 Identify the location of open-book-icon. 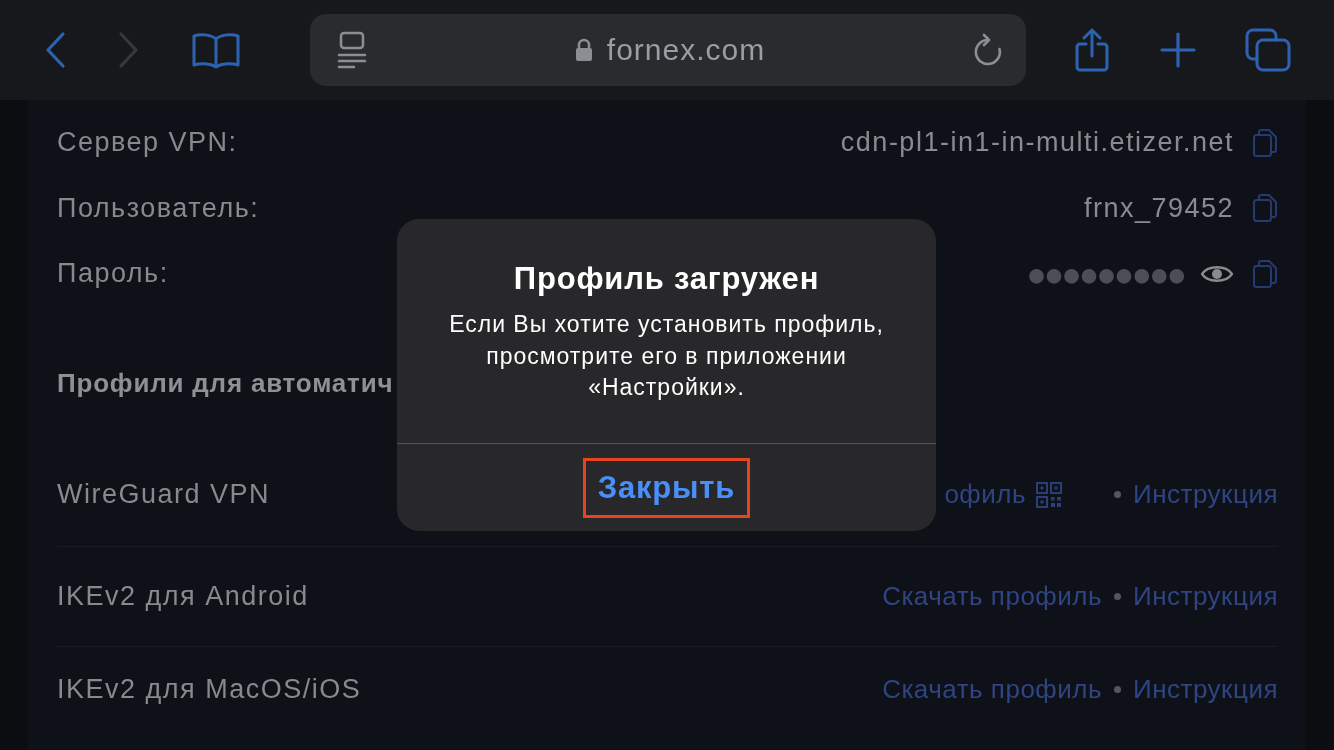
(216, 50).